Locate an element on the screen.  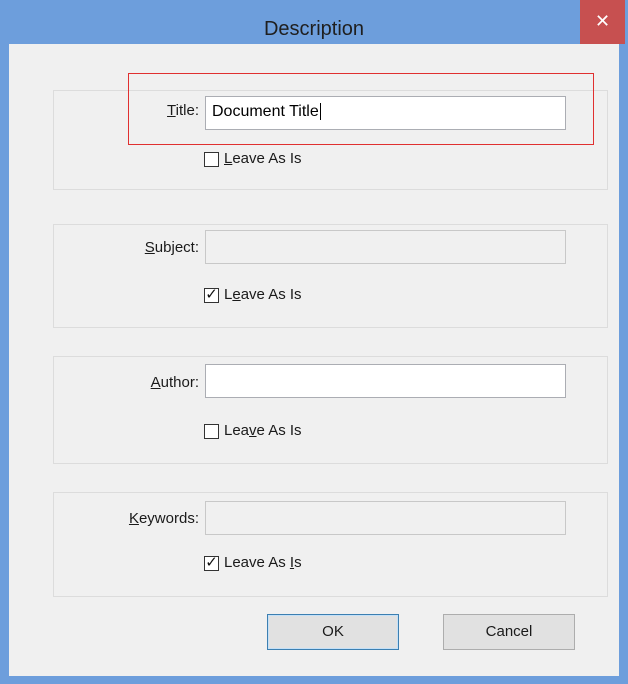
subject-input is located at coordinates (385, 247).